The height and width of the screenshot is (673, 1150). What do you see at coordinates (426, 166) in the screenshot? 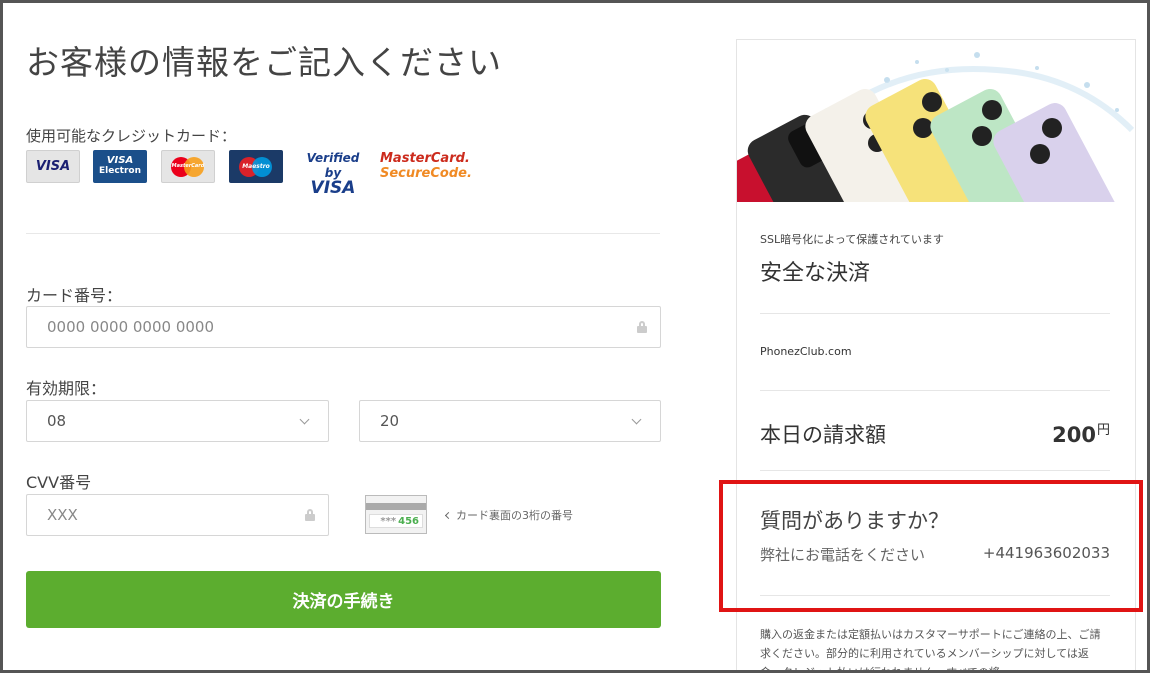
I see `mastercard-securecode-logo: MasterCard. SecureCode.` at bounding box center [426, 166].